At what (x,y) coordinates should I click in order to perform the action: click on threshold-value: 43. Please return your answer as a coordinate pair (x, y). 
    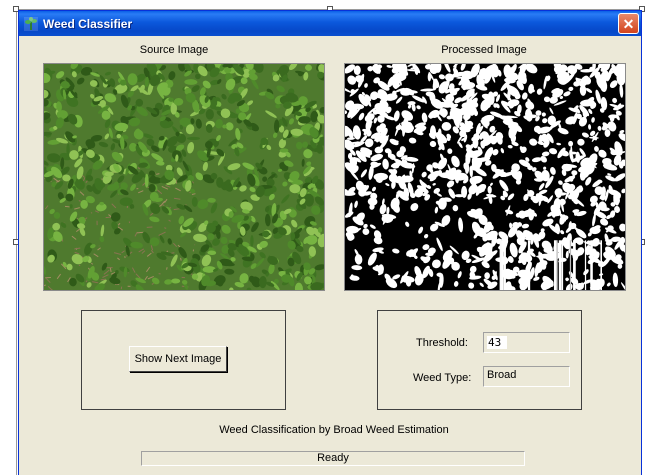
    Looking at the image, I should click on (497, 342).